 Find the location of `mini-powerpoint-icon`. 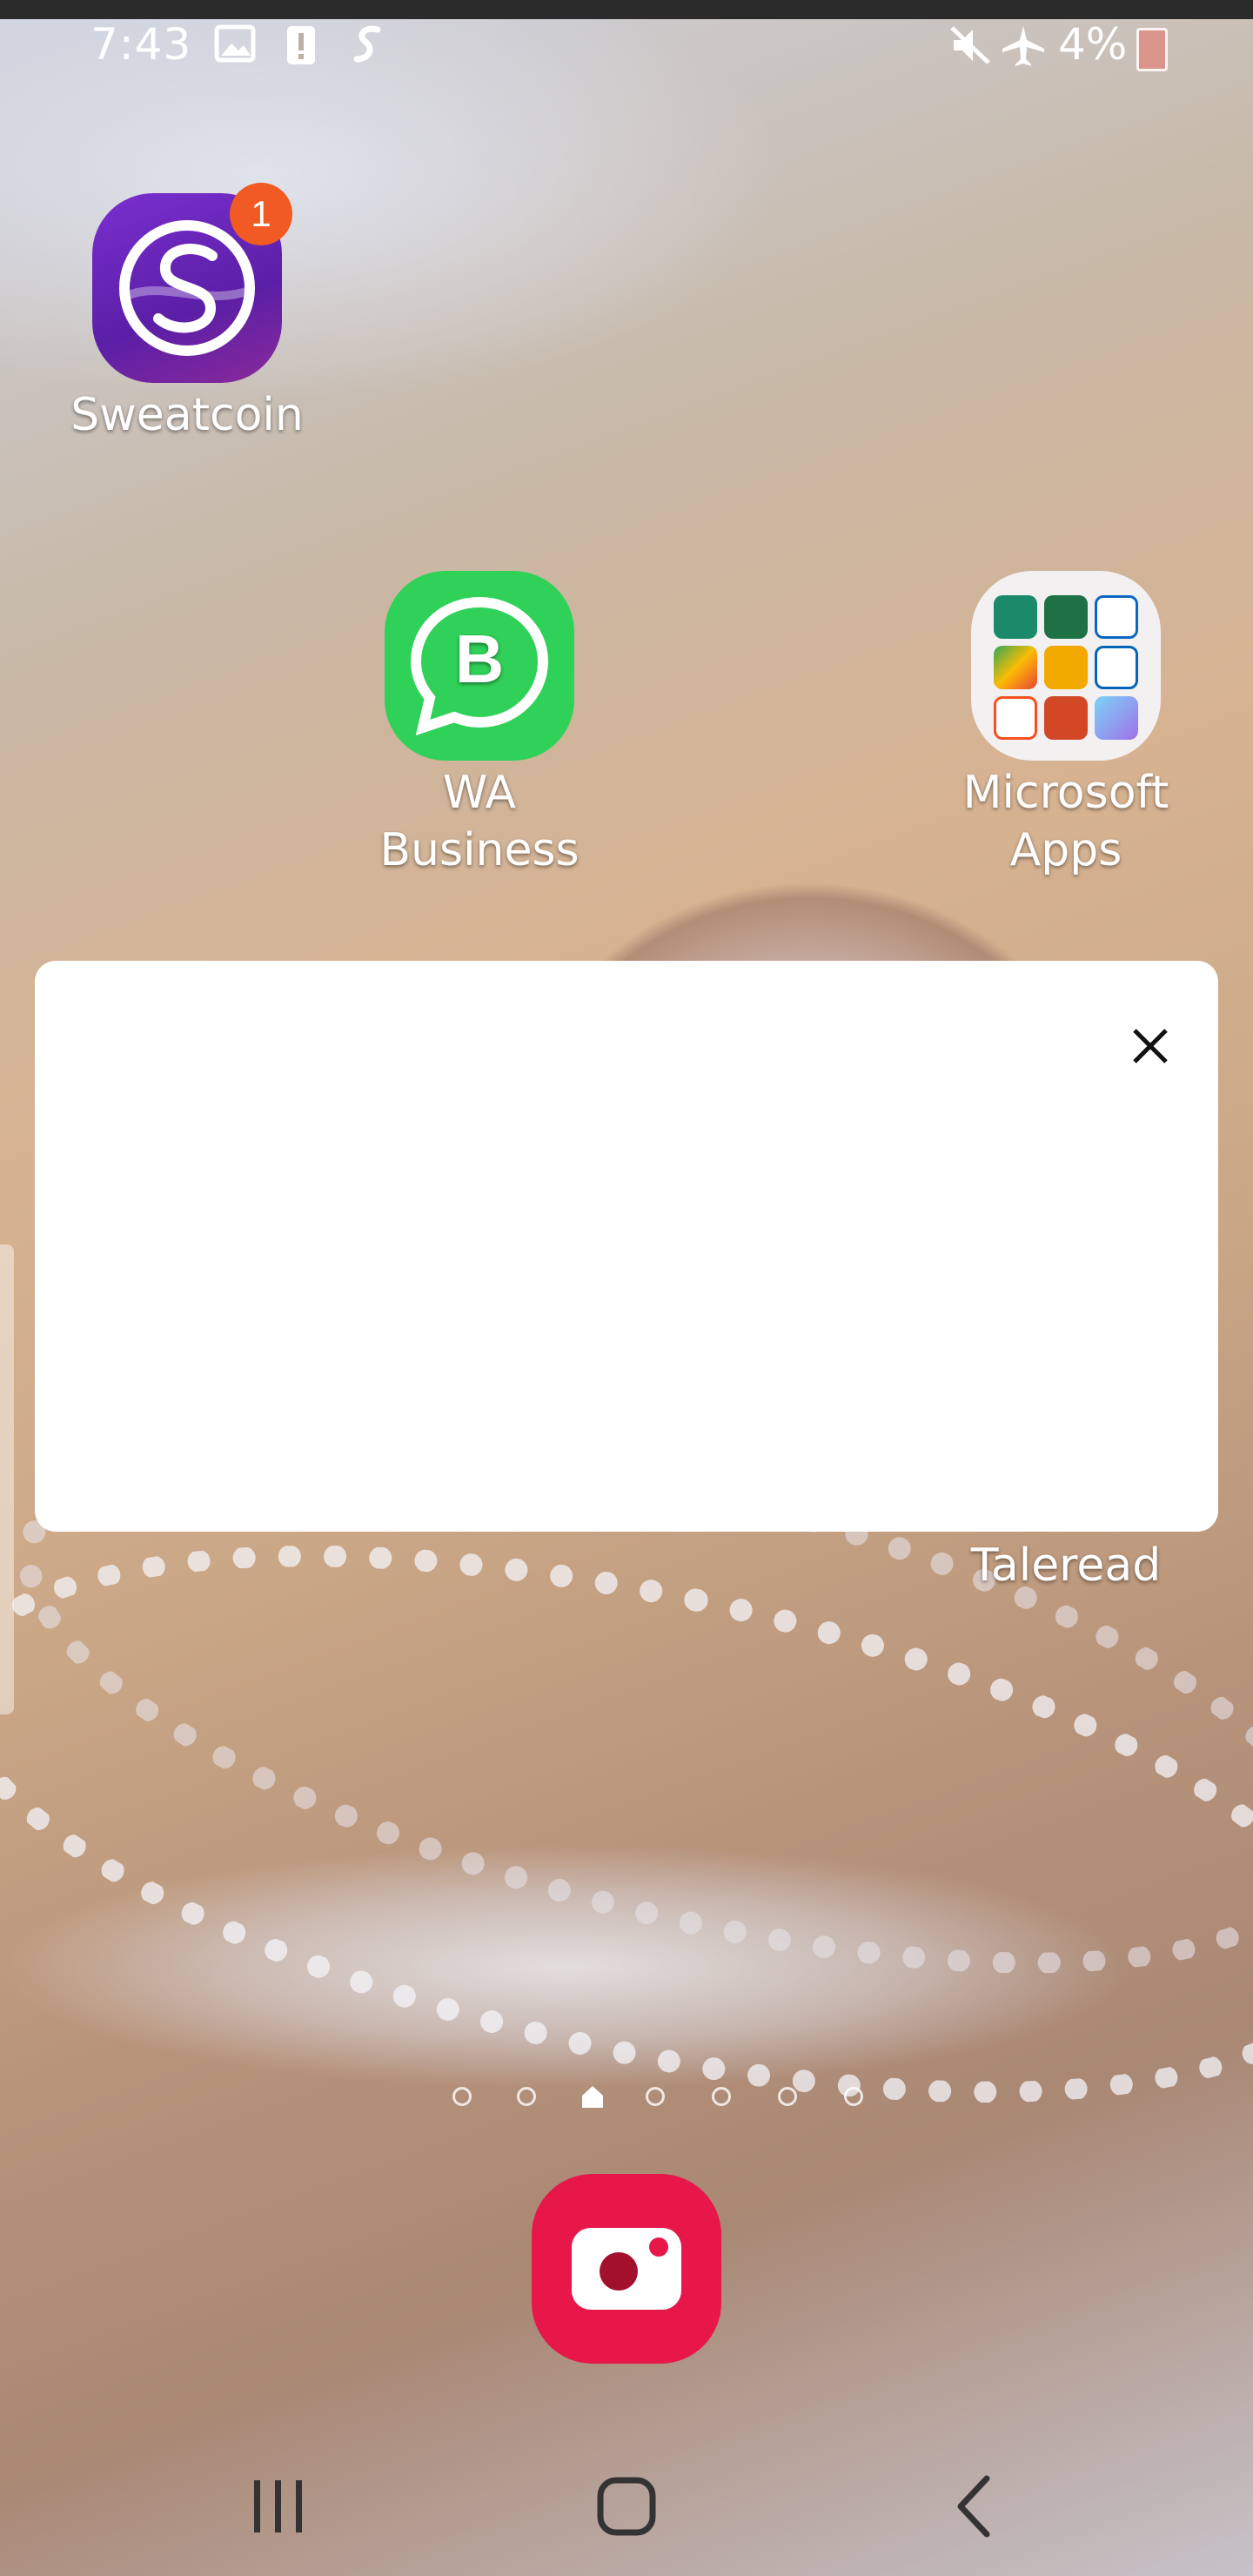

mini-powerpoint-icon is located at coordinates (1066, 718).